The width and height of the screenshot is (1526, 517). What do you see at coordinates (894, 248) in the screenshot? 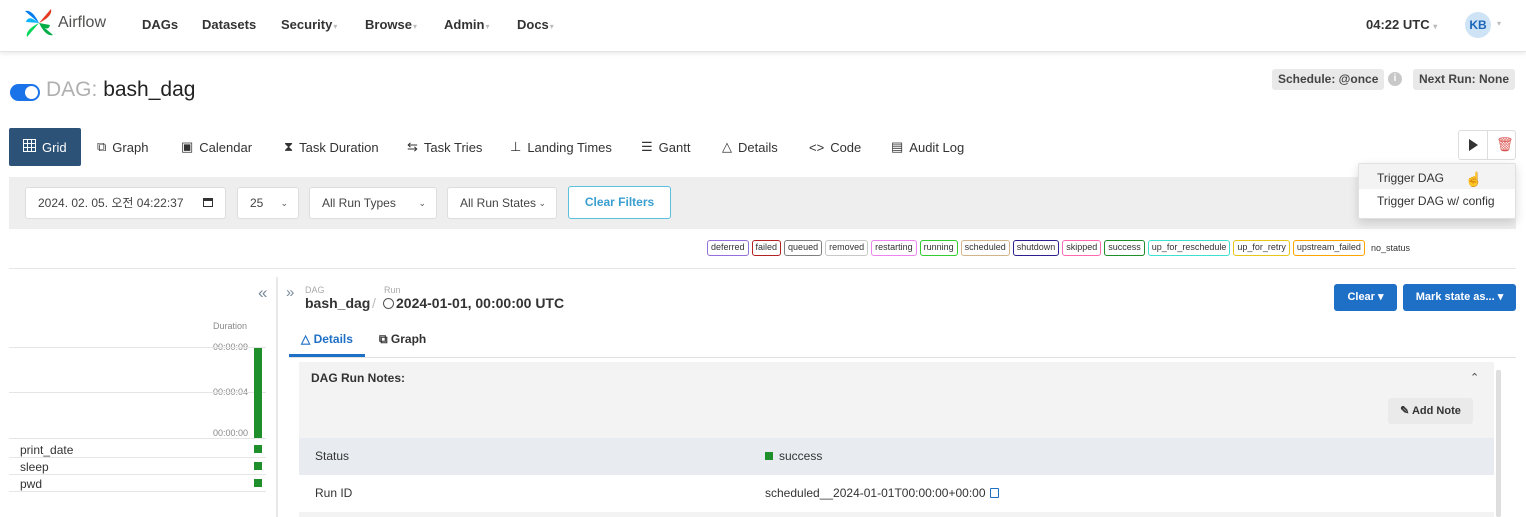
I see `legend-restarting: restarting` at bounding box center [894, 248].